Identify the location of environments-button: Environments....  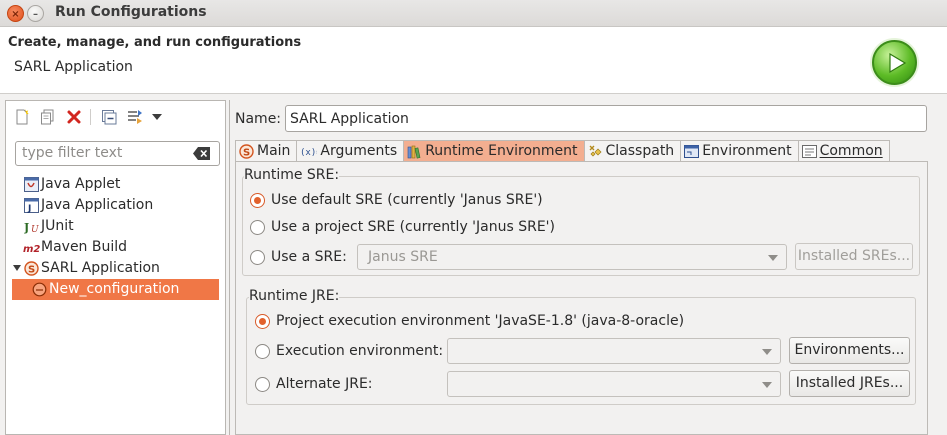
(849, 350).